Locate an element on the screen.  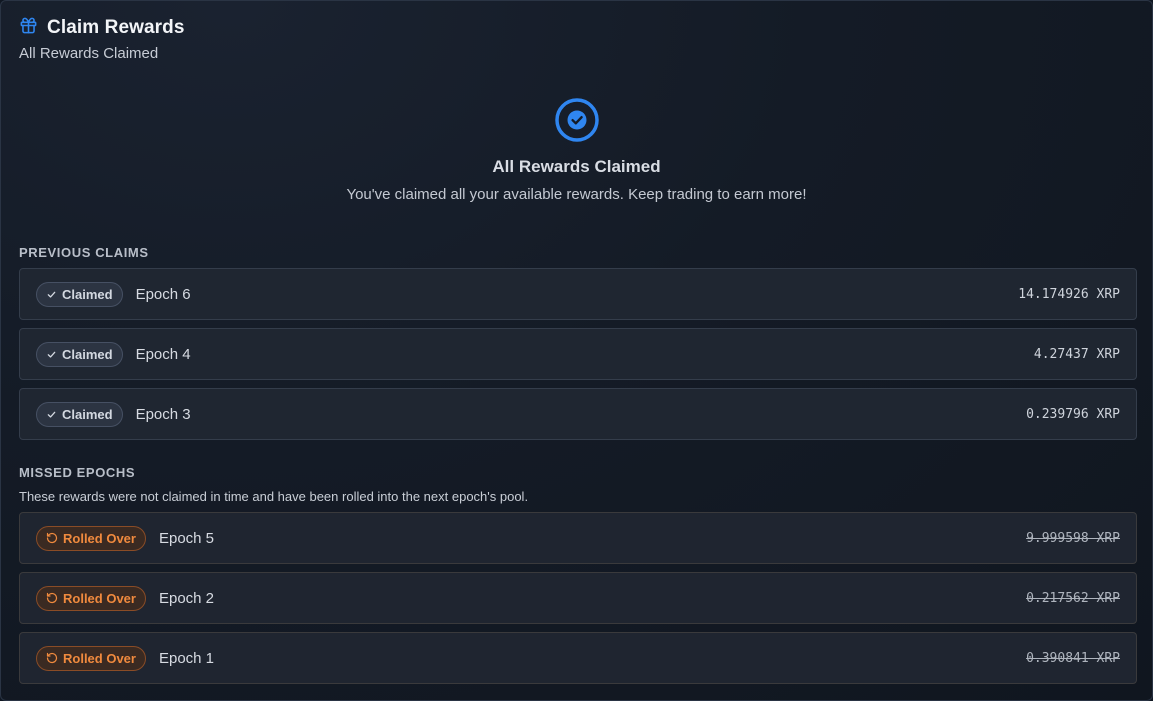
page-title: Claim Rewards is located at coordinates (116, 27).